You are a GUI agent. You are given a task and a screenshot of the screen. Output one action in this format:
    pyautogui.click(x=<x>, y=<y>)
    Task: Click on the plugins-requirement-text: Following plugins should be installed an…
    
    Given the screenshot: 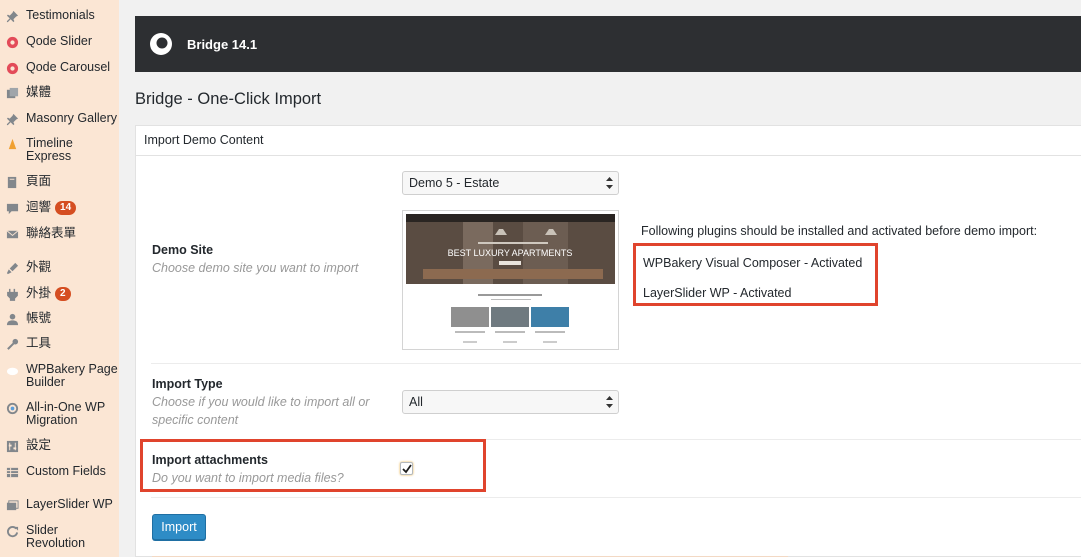 What is the action you would take?
    pyautogui.click(x=839, y=231)
    